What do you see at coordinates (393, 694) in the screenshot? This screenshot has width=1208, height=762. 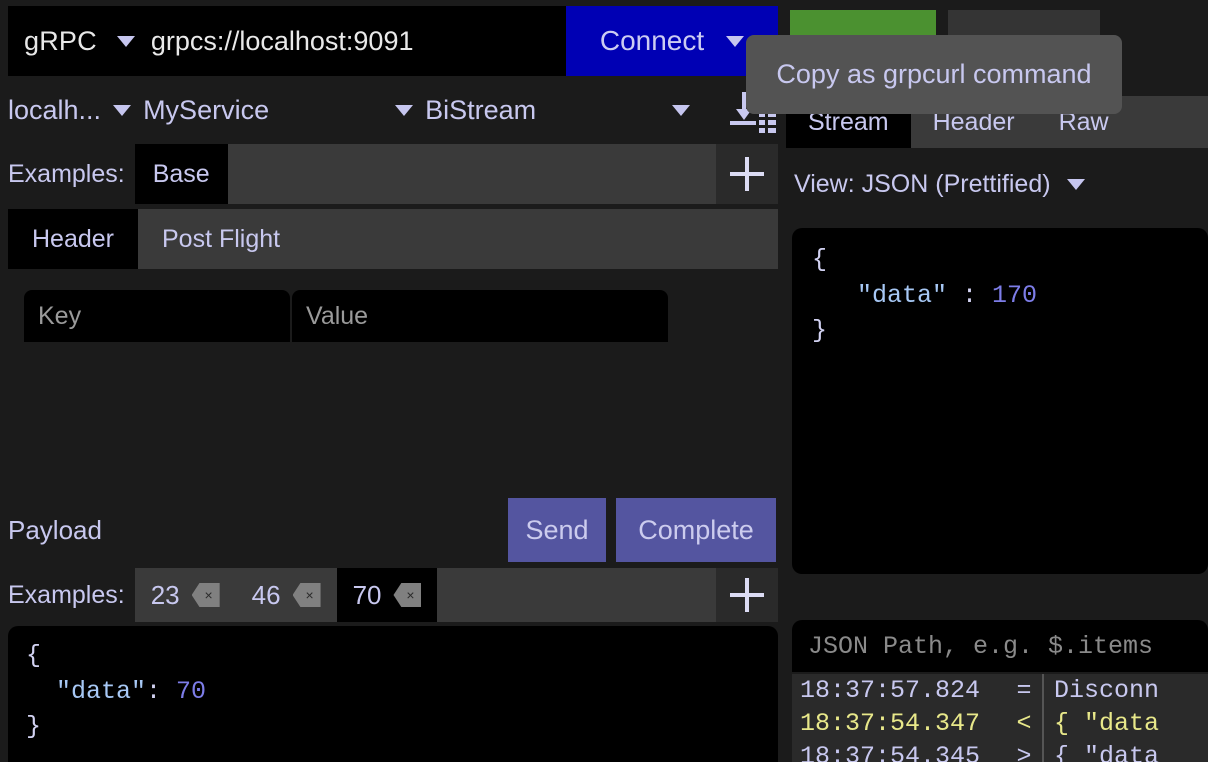 I see `payload-json-editor: { "data": 70 }` at bounding box center [393, 694].